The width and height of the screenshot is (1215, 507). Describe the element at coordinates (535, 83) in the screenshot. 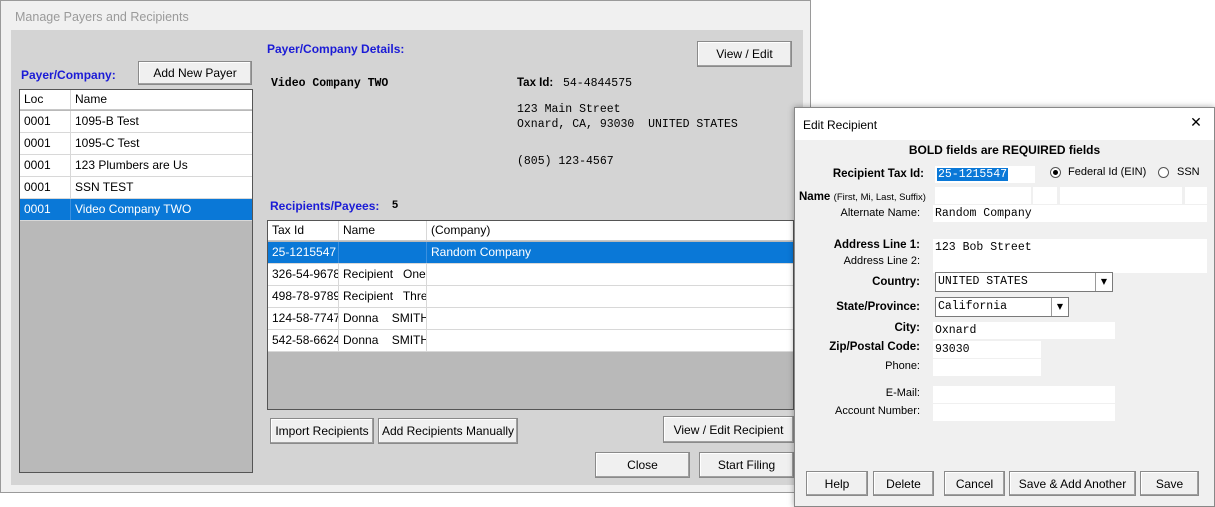

I see `tax-id-label: Tax Id:` at that location.